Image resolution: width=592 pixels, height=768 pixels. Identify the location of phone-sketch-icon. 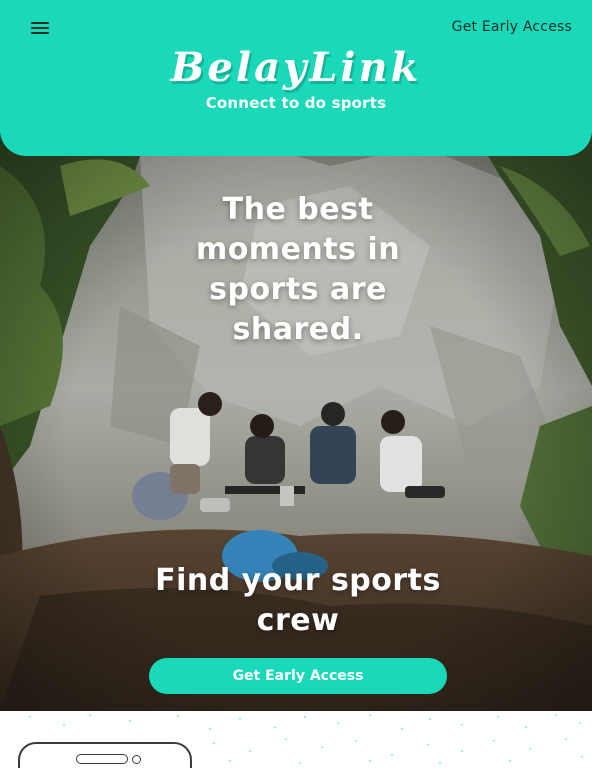
(105, 755).